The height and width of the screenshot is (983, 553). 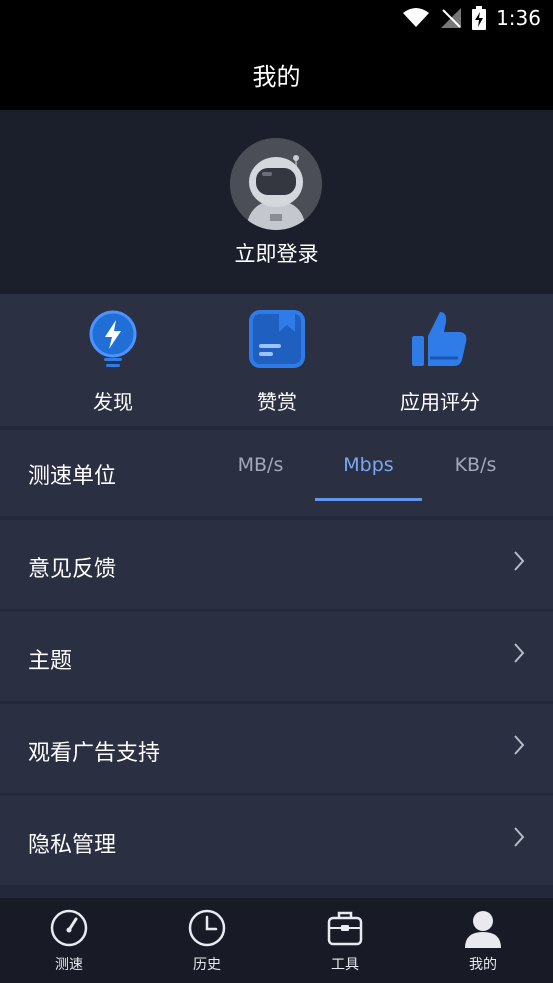 What do you see at coordinates (72, 569) in the screenshot?
I see `menu-item-label: 意见反馈` at bounding box center [72, 569].